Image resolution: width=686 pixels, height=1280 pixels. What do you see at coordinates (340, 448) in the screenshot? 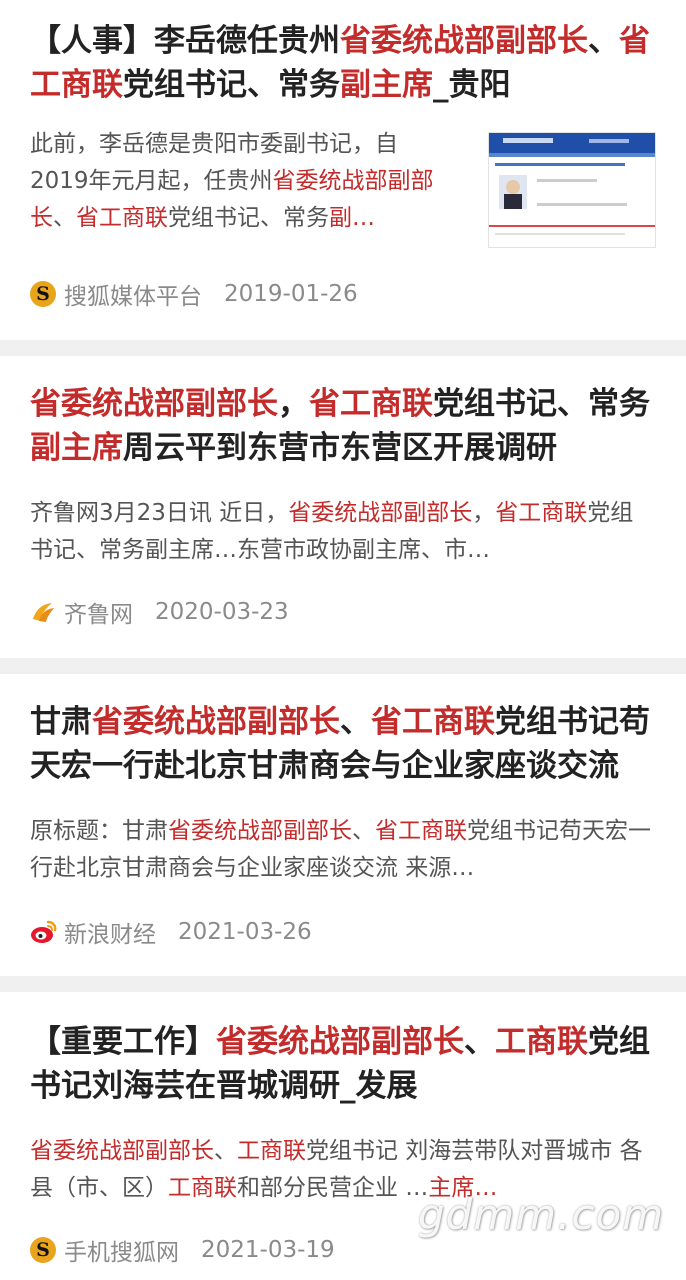
I see `text-segment: 周云平到东营市东营区开展调研` at bounding box center [340, 448].